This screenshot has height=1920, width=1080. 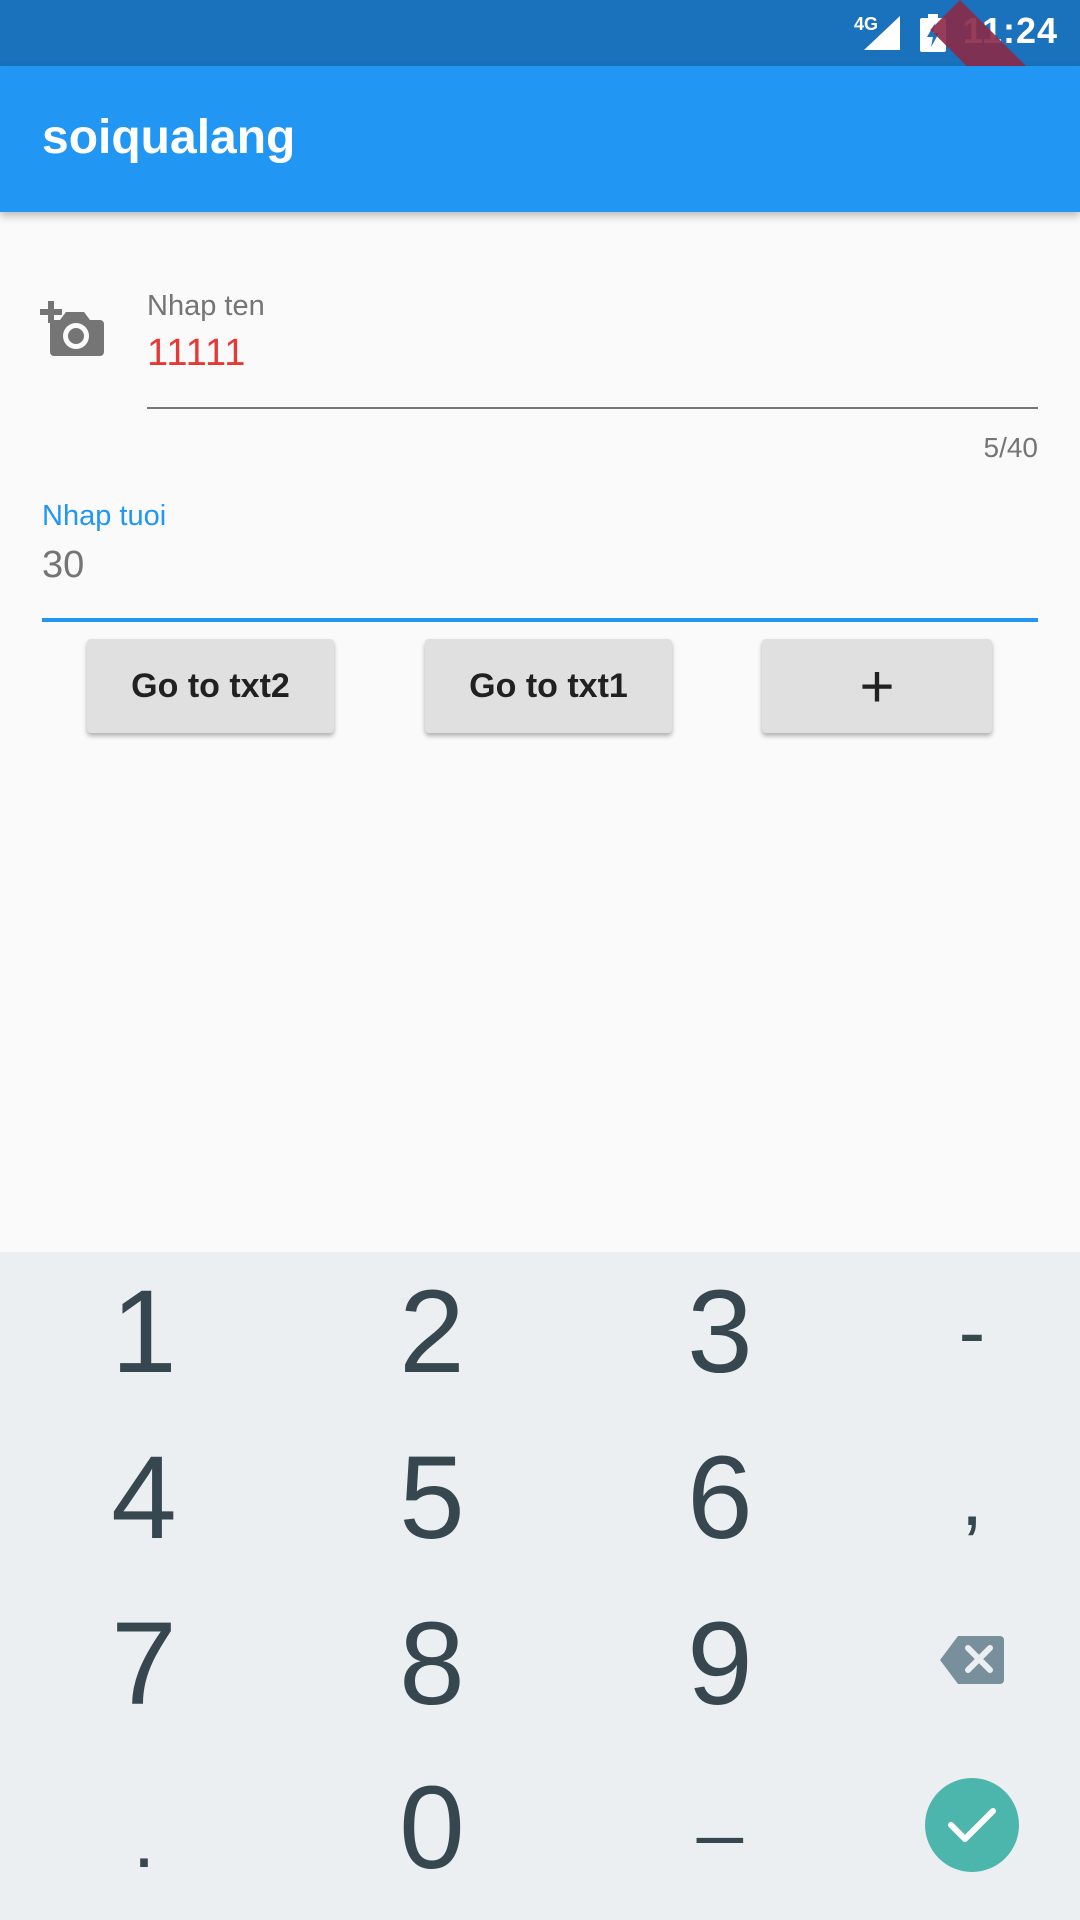 What do you see at coordinates (540, 33) in the screenshot?
I see `status-bar: 4G 11:24` at bounding box center [540, 33].